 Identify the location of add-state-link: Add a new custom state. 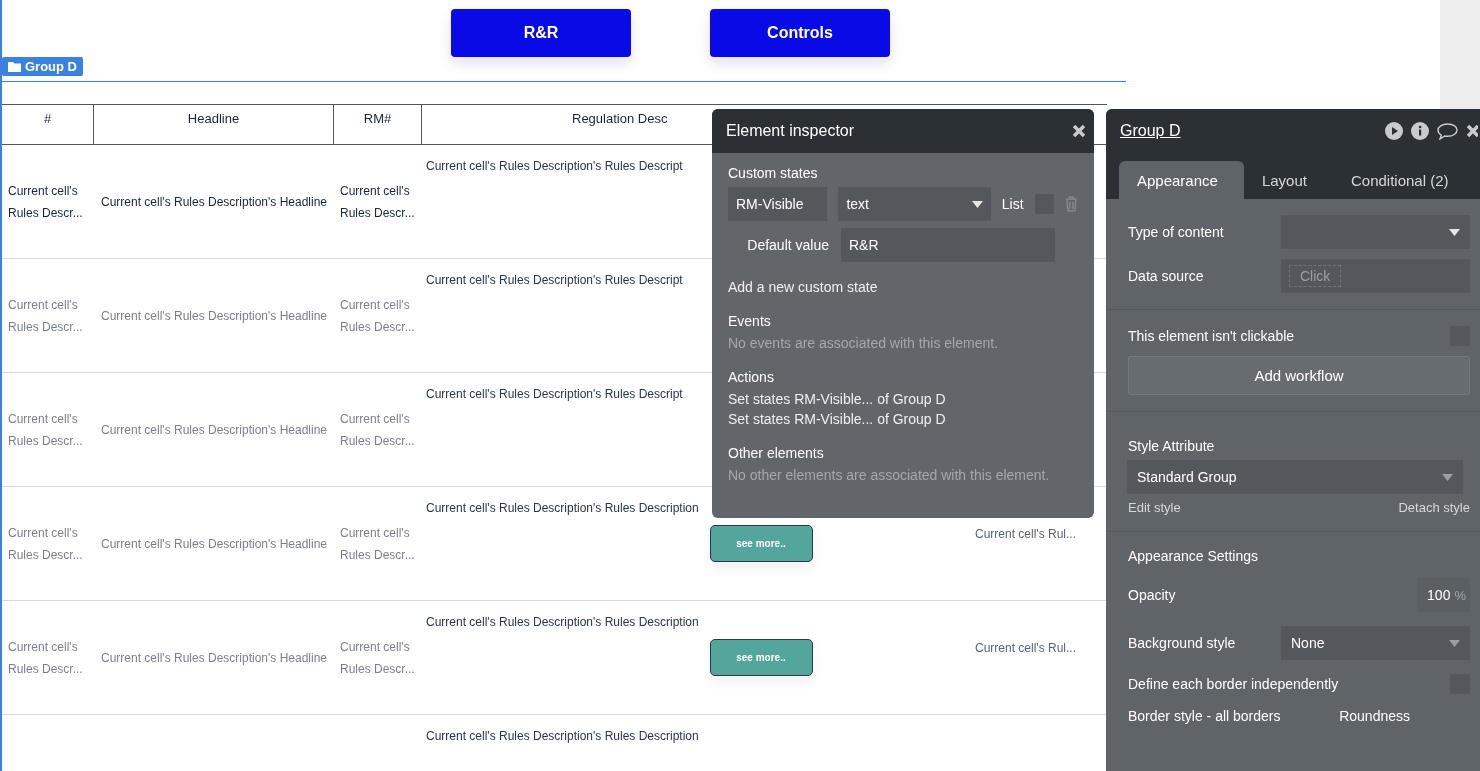
(903, 287).